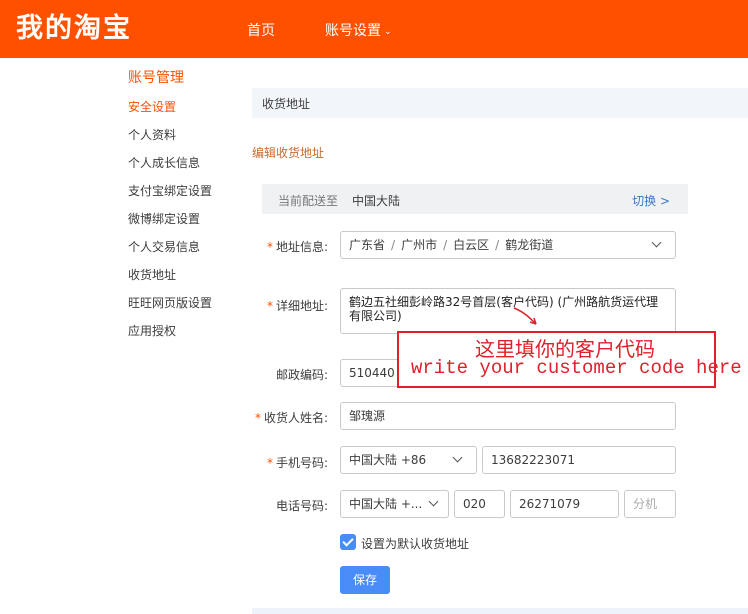 Image resolution: width=748 pixels, height=614 pixels. What do you see at coordinates (152, 134) in the screenshot?
I see `sidebar-item-profile: 个人资料` at bounding box center [152, 134].